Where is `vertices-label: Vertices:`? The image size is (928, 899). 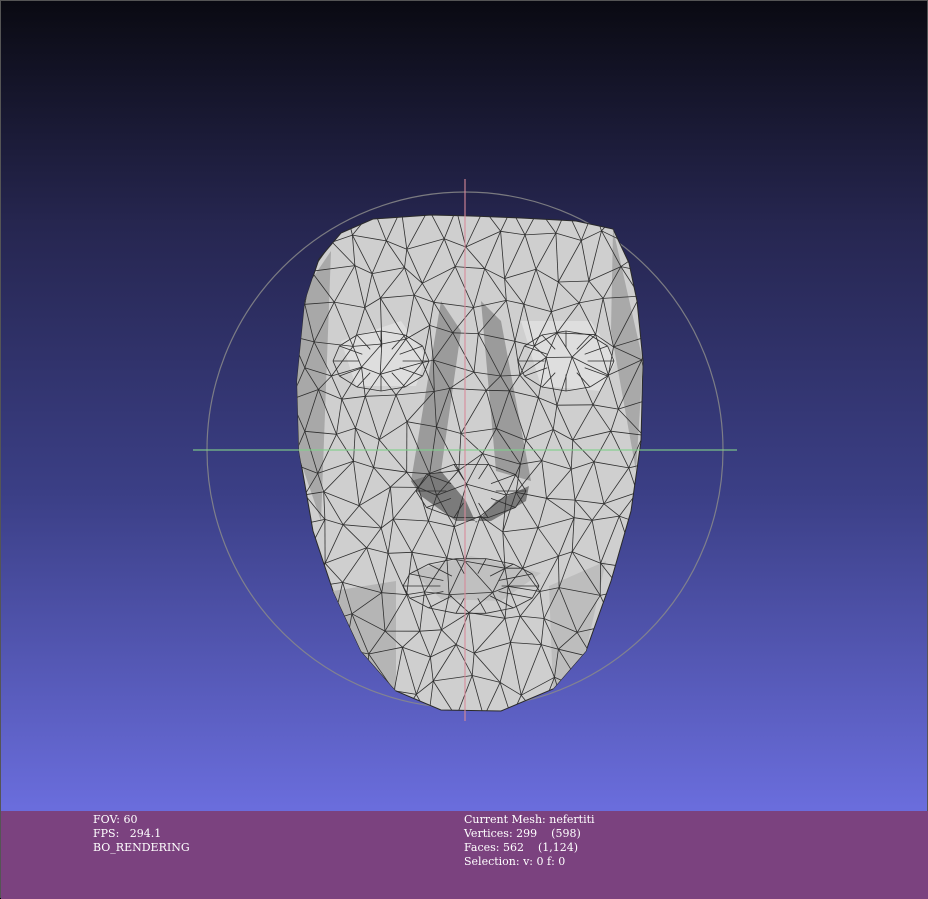
vertices-label: Vertices: is located at coordinates (488, 833).